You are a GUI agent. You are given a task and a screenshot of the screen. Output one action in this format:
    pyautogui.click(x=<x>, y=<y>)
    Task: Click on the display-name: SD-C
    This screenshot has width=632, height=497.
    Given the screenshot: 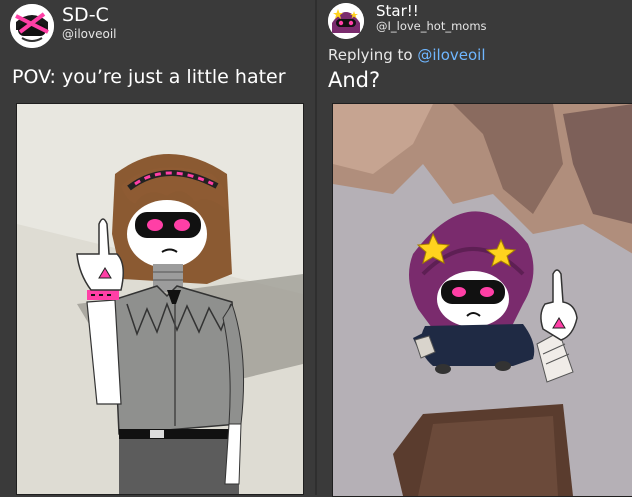 What is the action you would take?
    pyautogui.click(x=85, y=15)
    